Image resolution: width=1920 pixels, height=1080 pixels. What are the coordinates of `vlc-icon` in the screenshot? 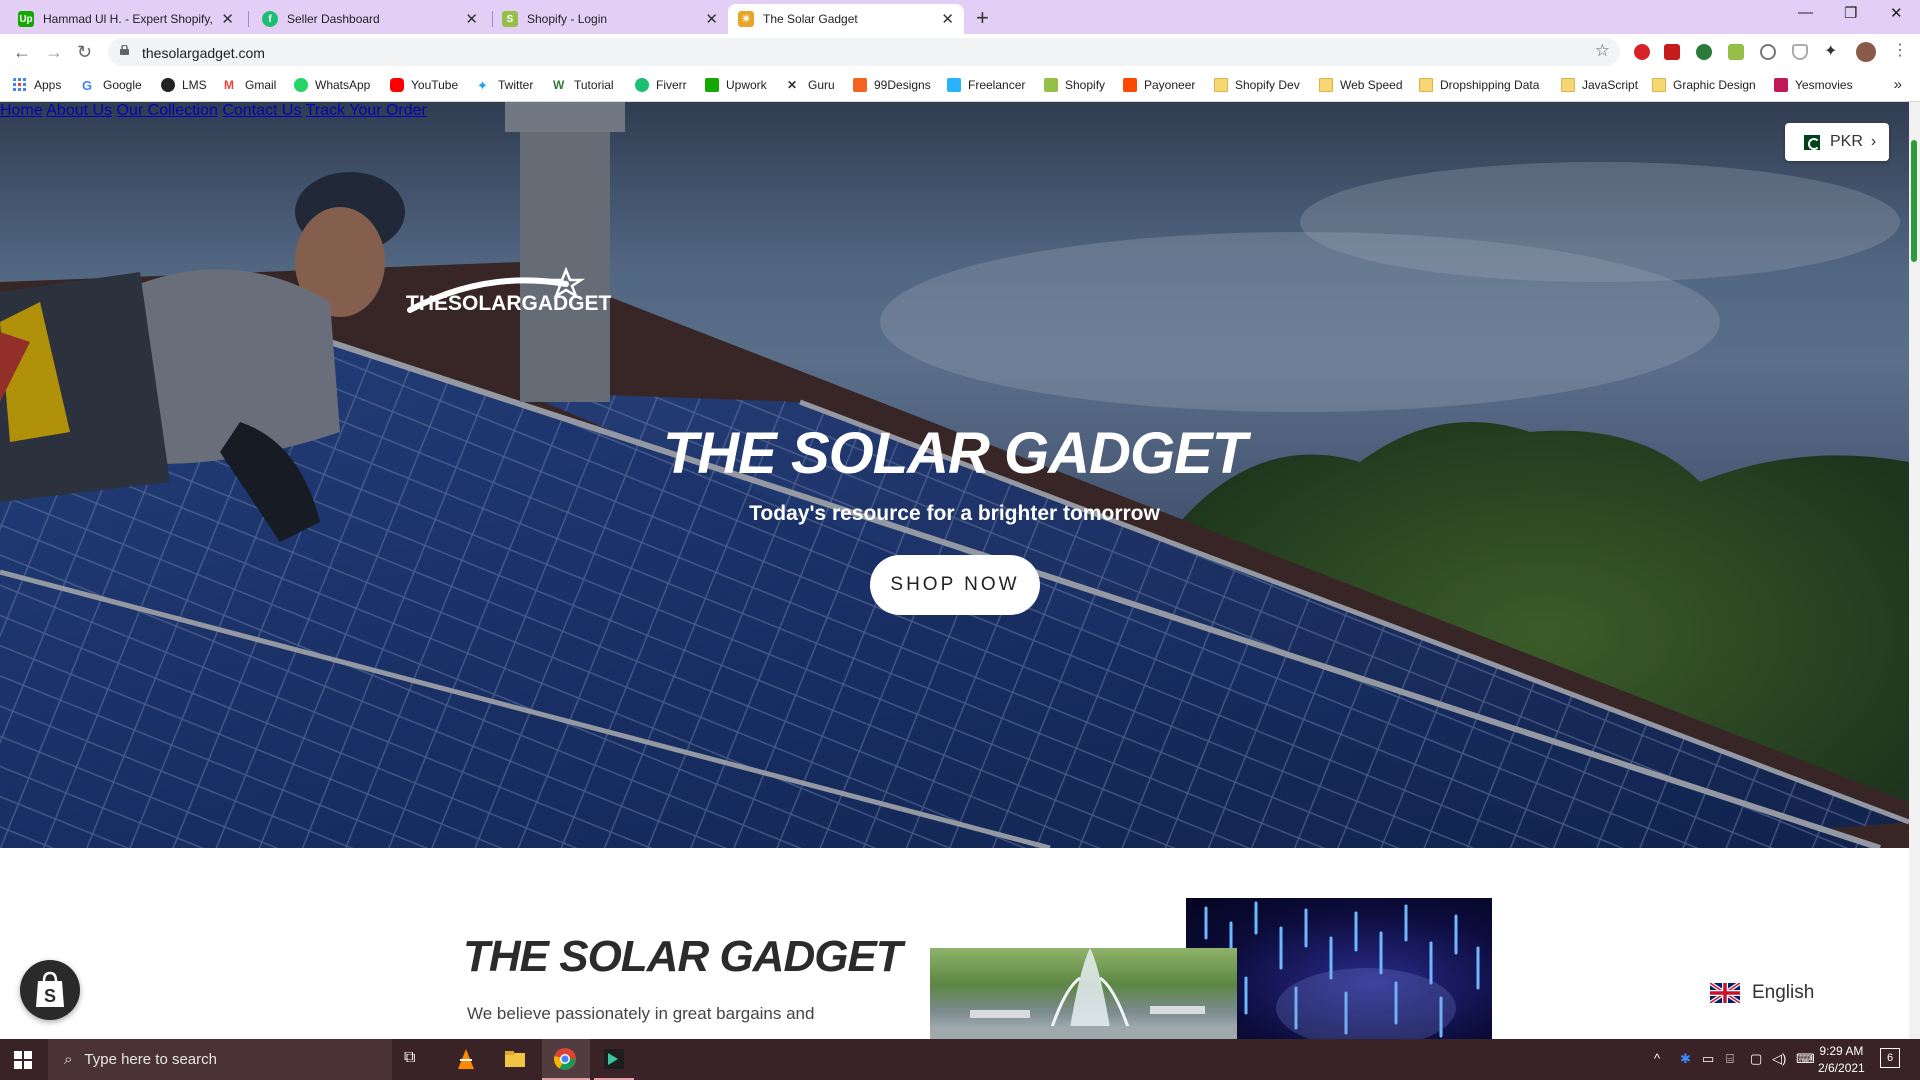 It's located at (466, 1059).